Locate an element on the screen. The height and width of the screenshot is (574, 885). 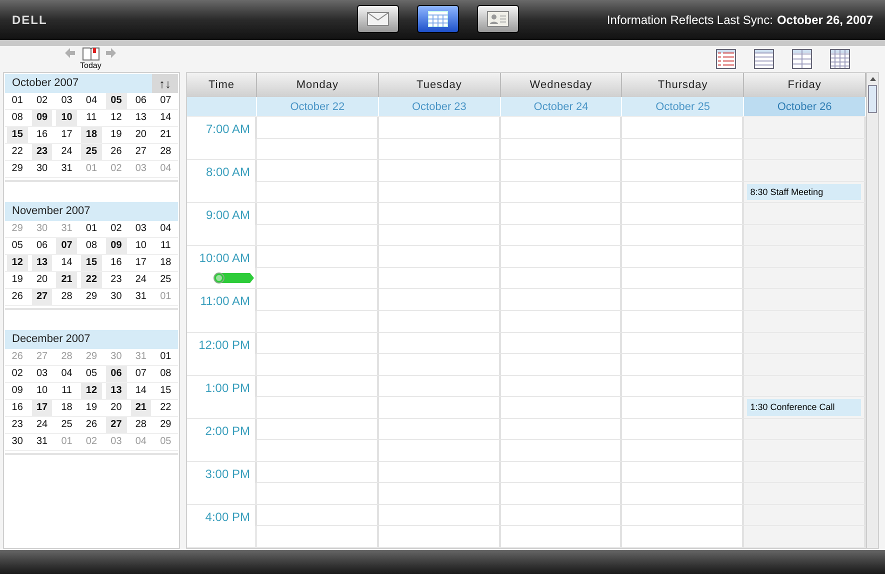
calendar-day: 24 is located at coordinates (141, 280).